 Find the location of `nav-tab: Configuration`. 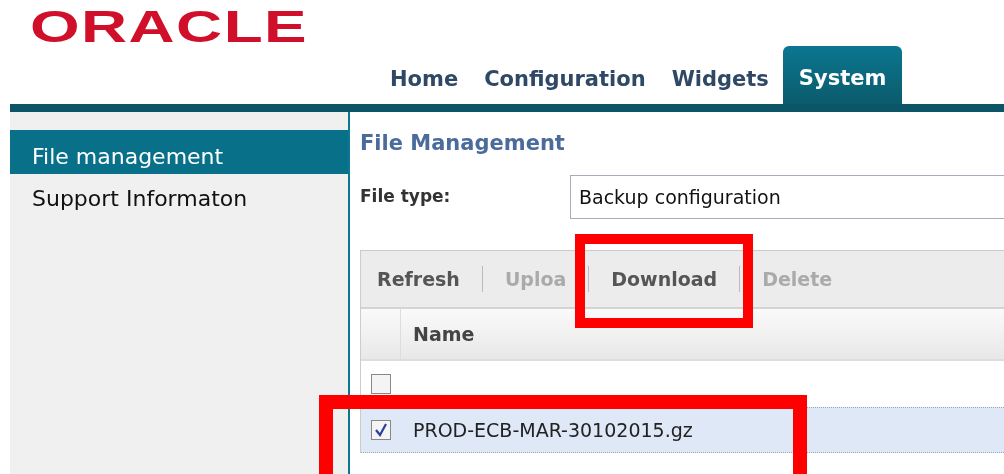

nav-tab: Configuration is located at coordinates (565, 80).